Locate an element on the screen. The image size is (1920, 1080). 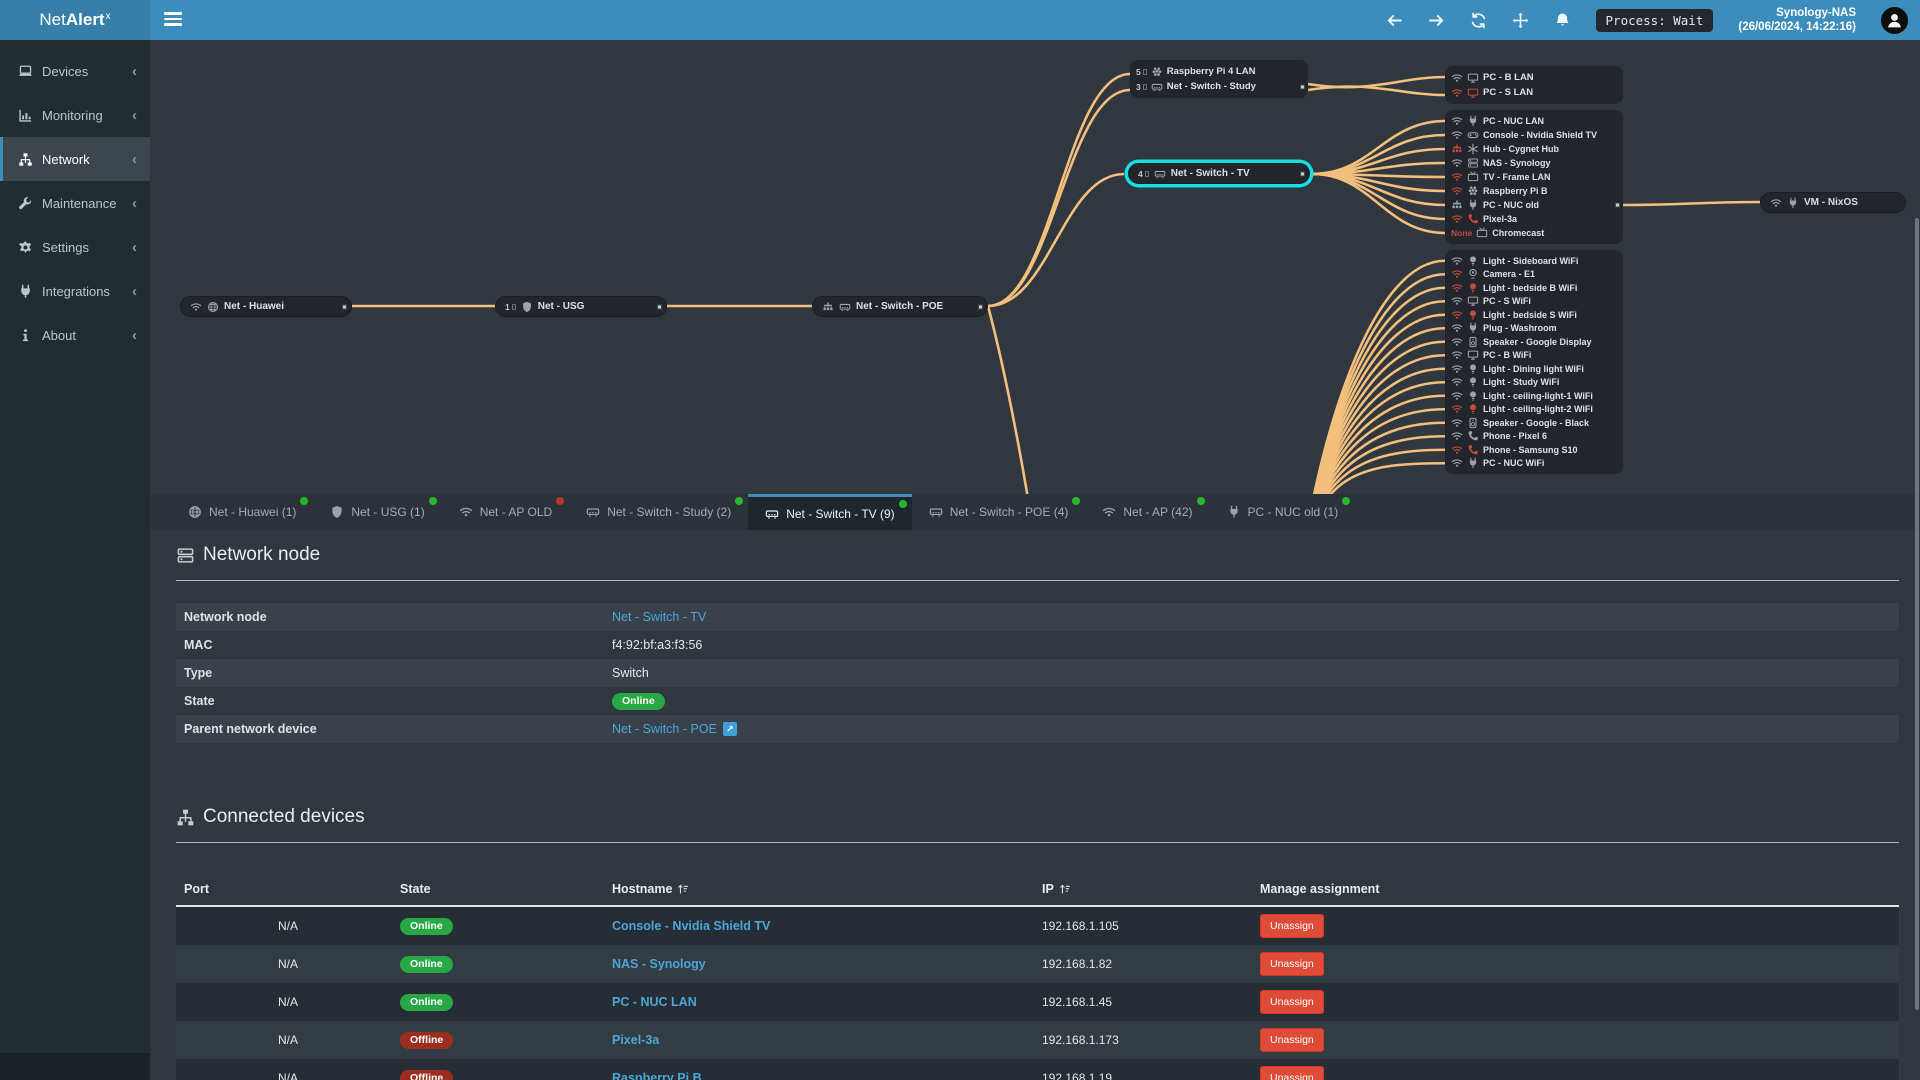
map-device-row: PC - NUC WiFi is located at coordinates (1534, 464).